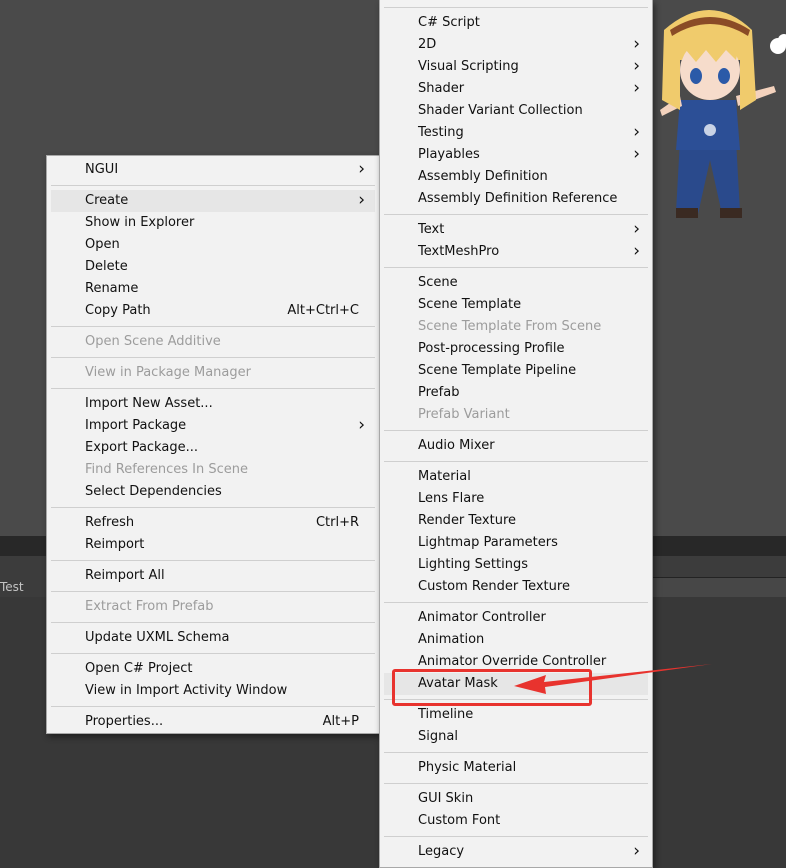 The height and width of the screenshot is (868, 786). What do you see at coordinates (446, 798) in the screenshot?
I see `menu-item-label: GUI Skin` at bounding box center [446, 798].